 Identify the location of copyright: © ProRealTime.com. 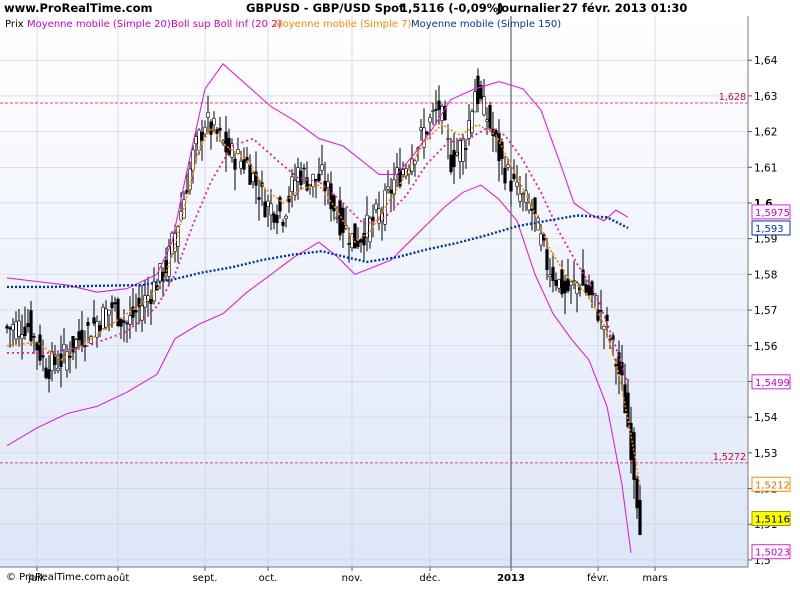
(56, 577).